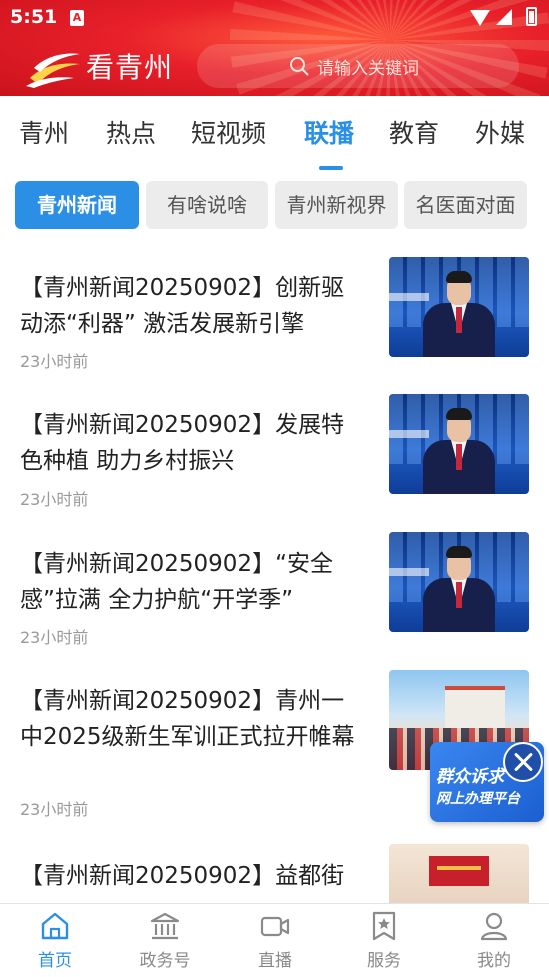 This screenshot has width=549, height=977. I want to click on search-input: 请输入关键词, so click(358, 66).